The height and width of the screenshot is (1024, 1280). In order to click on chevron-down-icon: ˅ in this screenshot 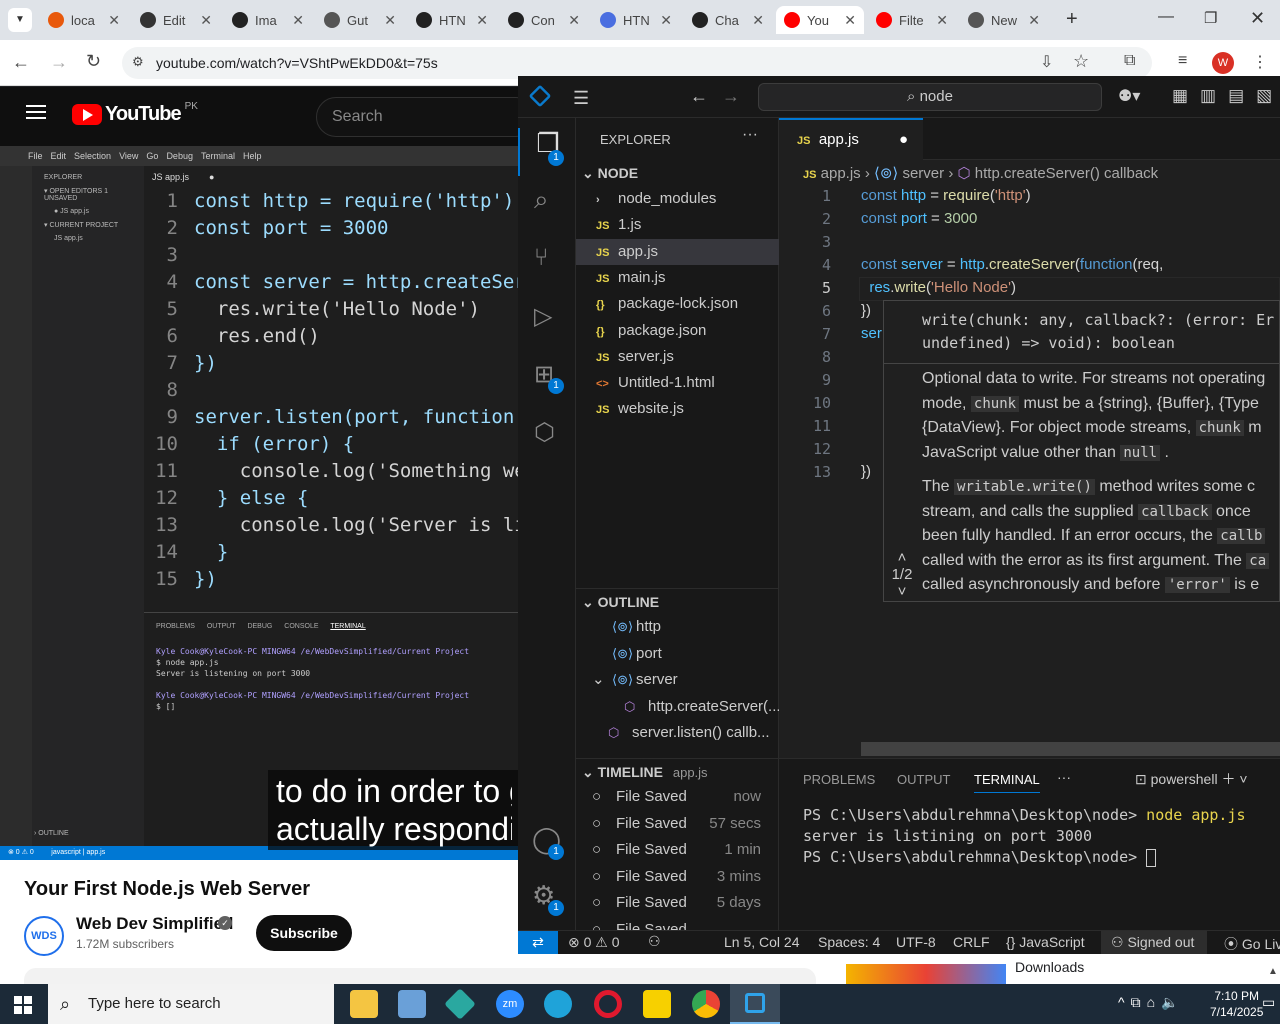, I will do `click(902, 591)`.